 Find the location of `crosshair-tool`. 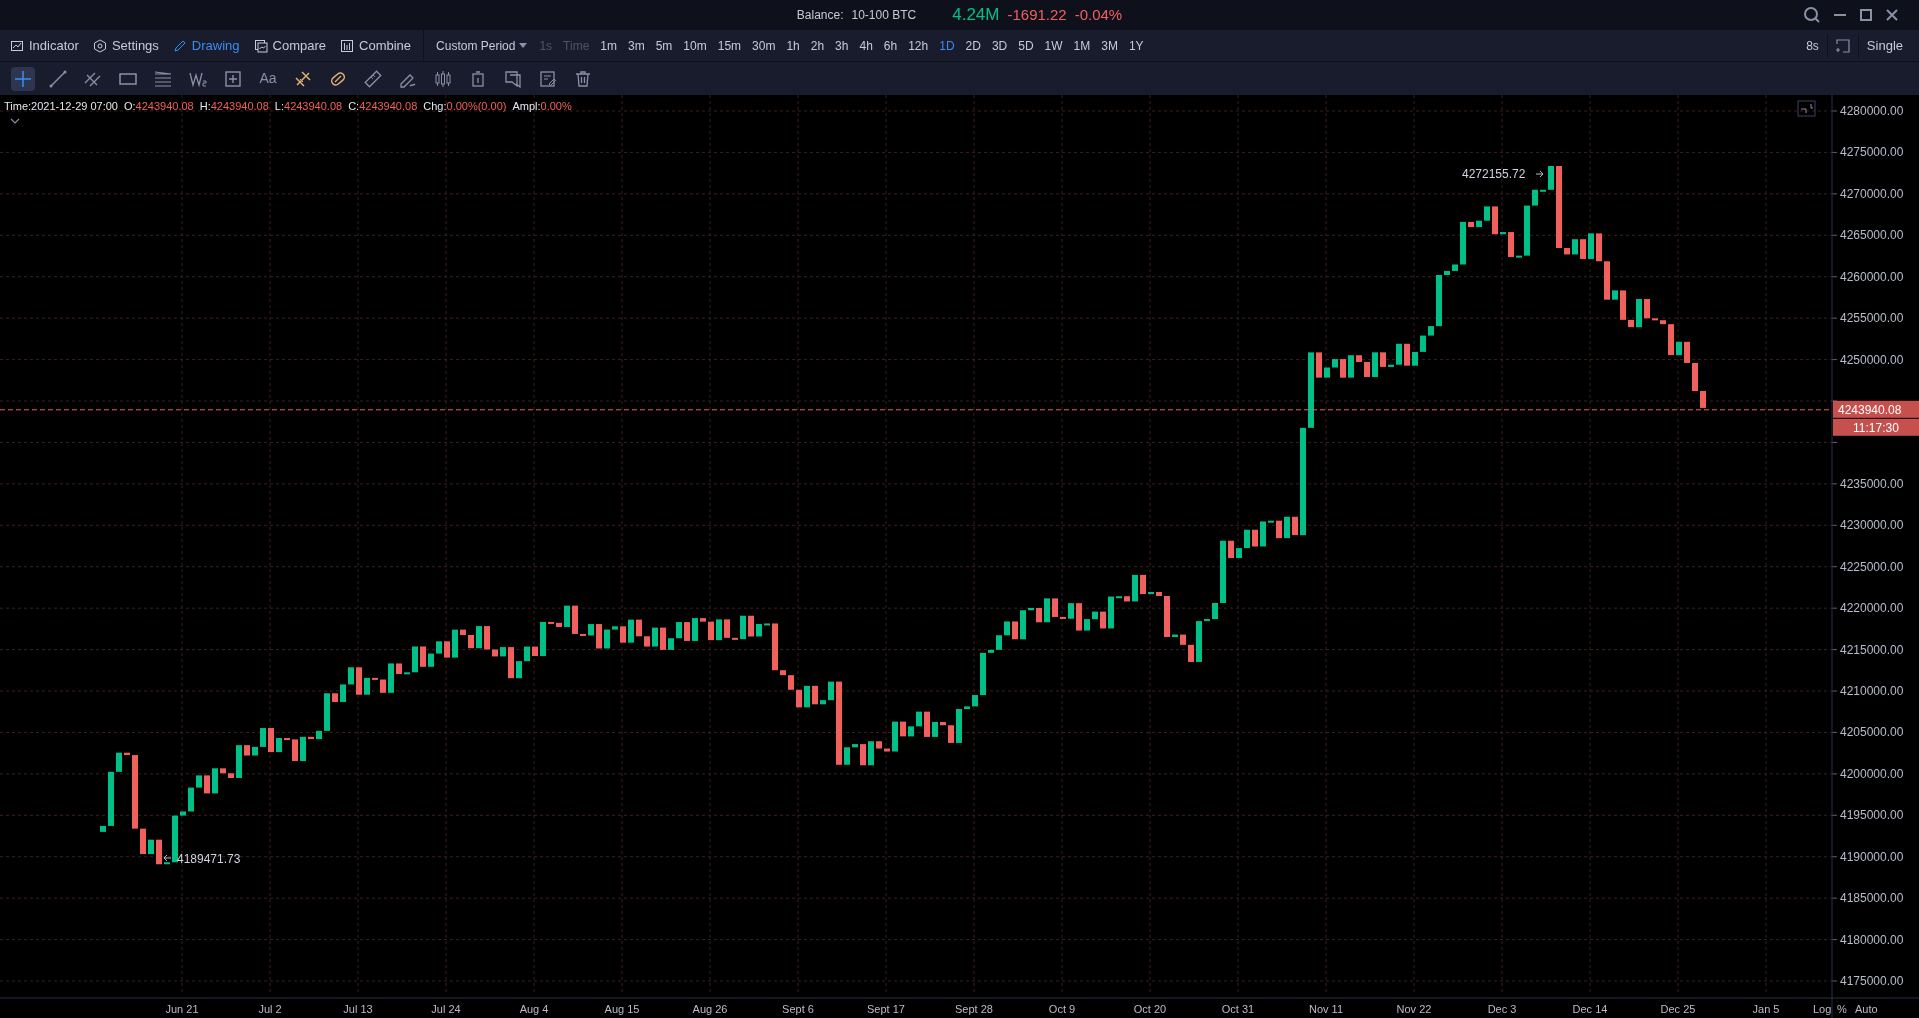

crosshair-tool is located at coordinates (23, 78).